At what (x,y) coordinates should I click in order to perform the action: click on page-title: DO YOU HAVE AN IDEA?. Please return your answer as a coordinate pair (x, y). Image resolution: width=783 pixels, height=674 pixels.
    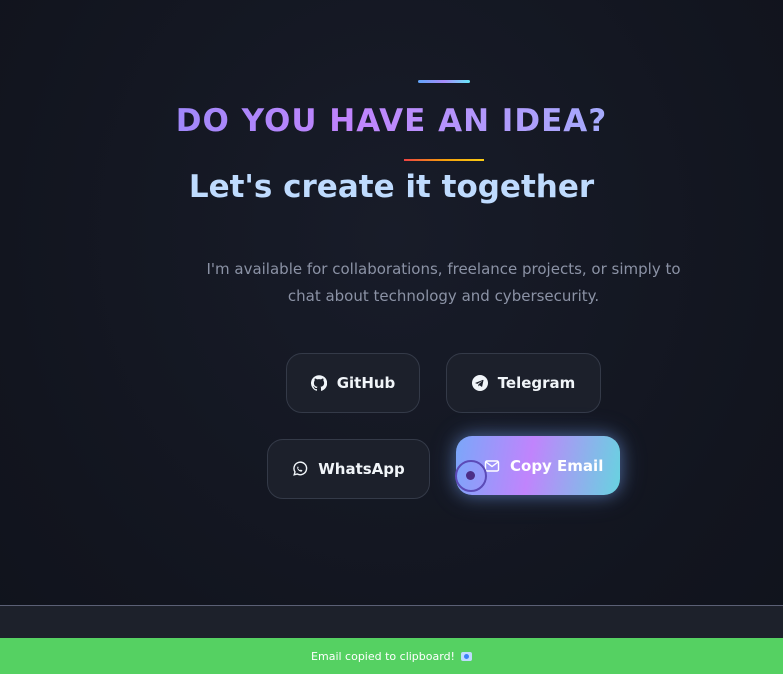
    Looking at the image, I should click on (391, 121).